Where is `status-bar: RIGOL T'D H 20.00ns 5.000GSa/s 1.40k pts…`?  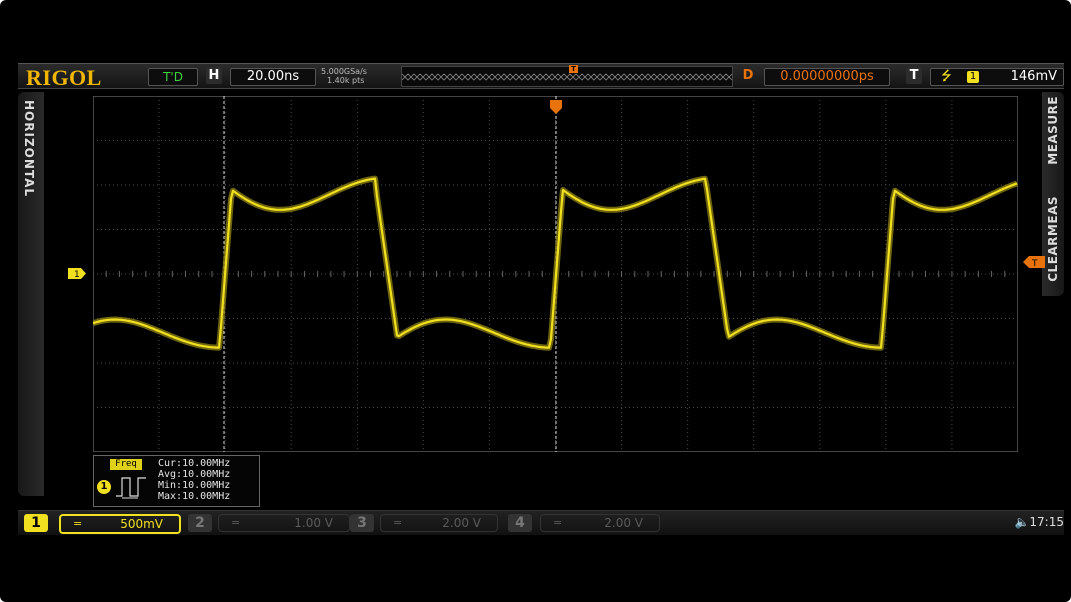
status-bar: RIGOL T'D H 20.00ns 5.000GSa/s 1.40k pts… is located at coordinates (541, 76).